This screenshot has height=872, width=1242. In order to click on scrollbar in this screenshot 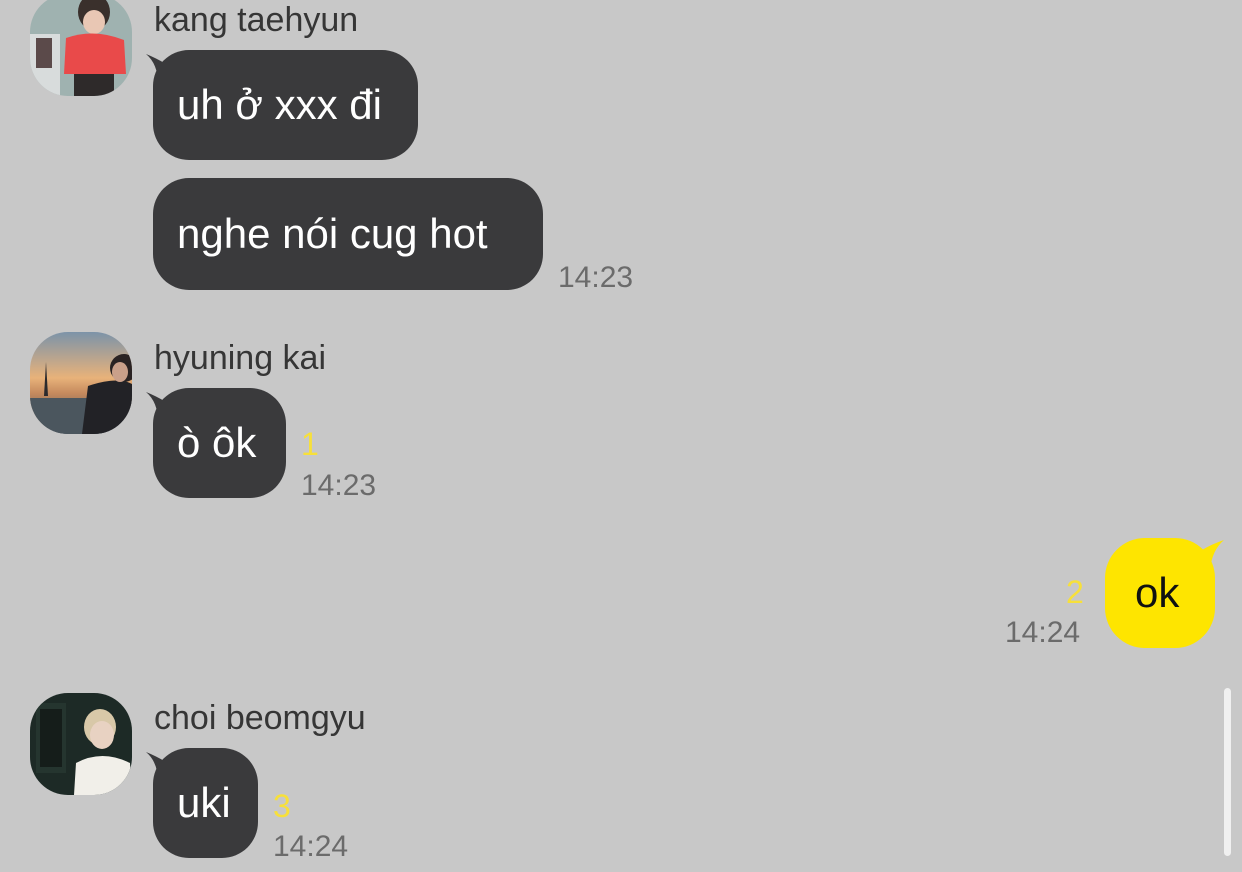, I will do `click(1227, 772)`.